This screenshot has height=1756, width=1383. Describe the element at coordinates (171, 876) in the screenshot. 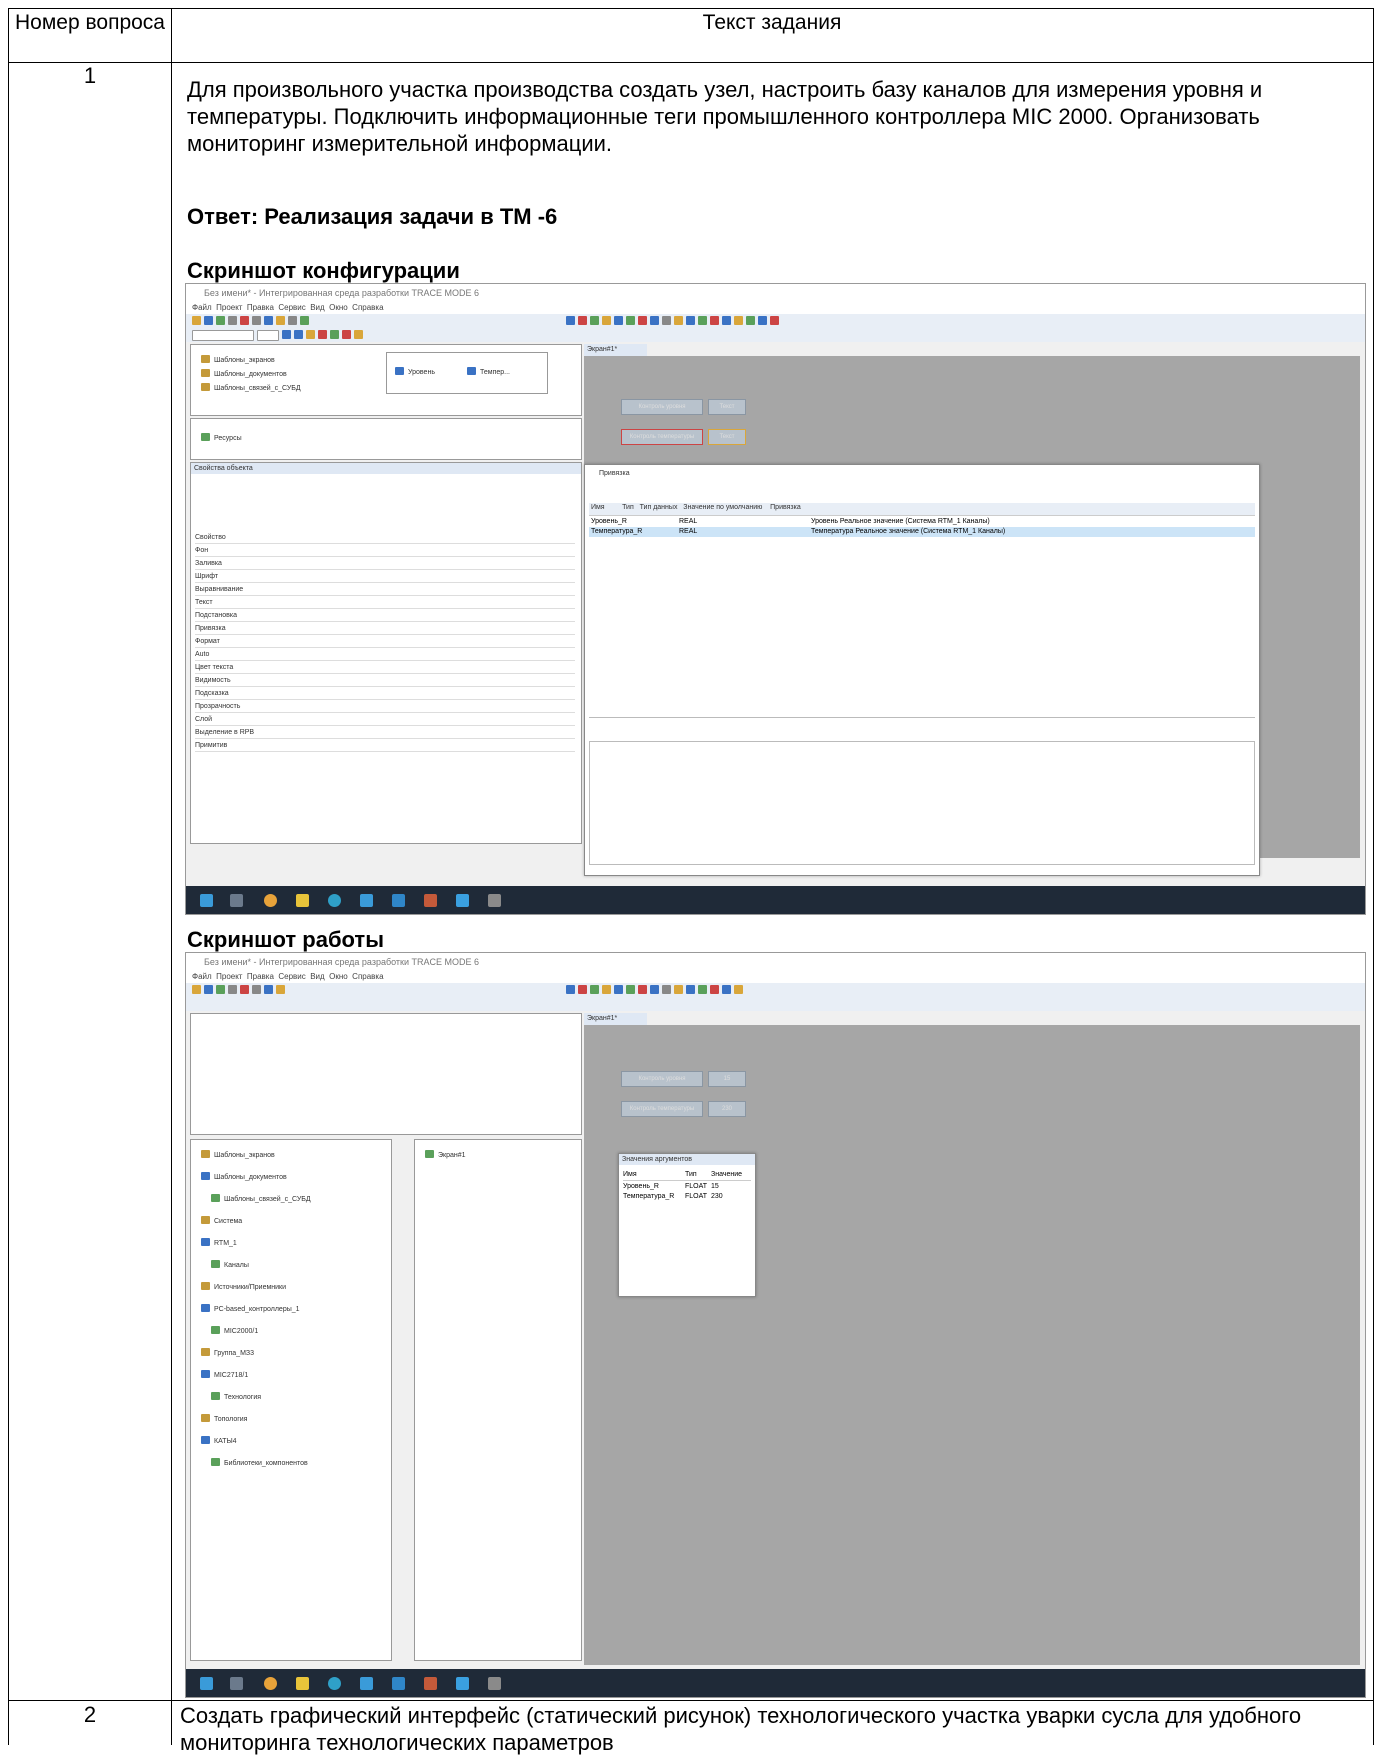

I see `column-divider` at that location.